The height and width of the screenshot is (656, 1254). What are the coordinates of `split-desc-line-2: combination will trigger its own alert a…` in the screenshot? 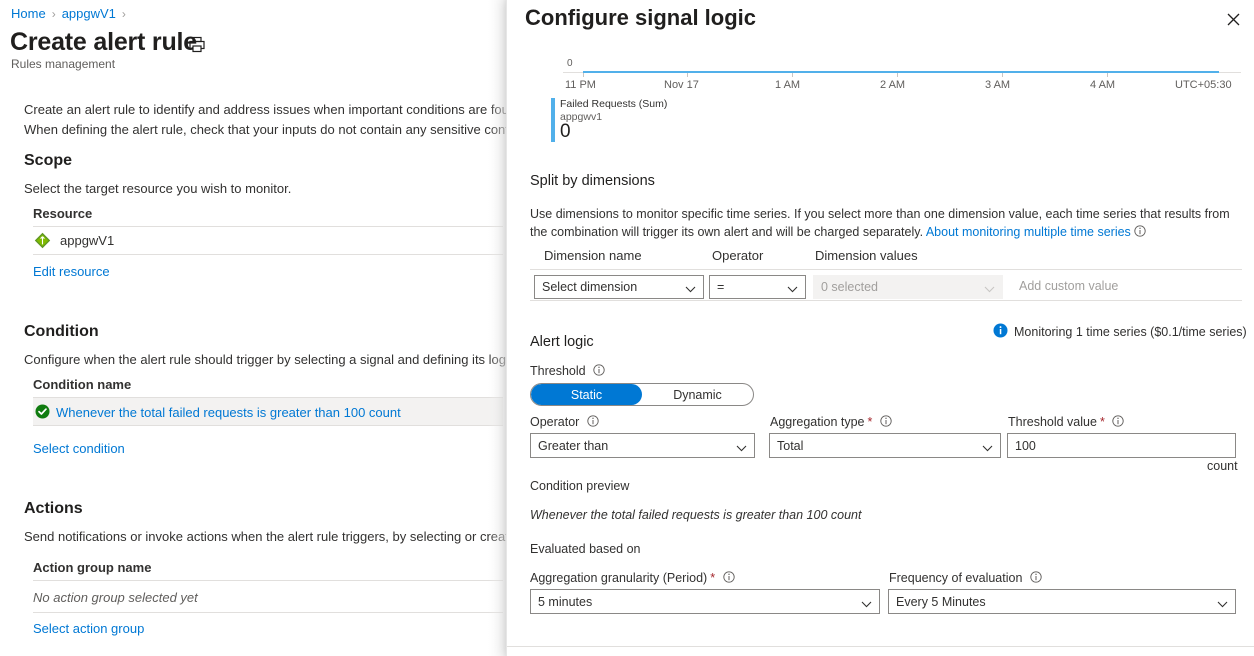 It's located at (738, 232).